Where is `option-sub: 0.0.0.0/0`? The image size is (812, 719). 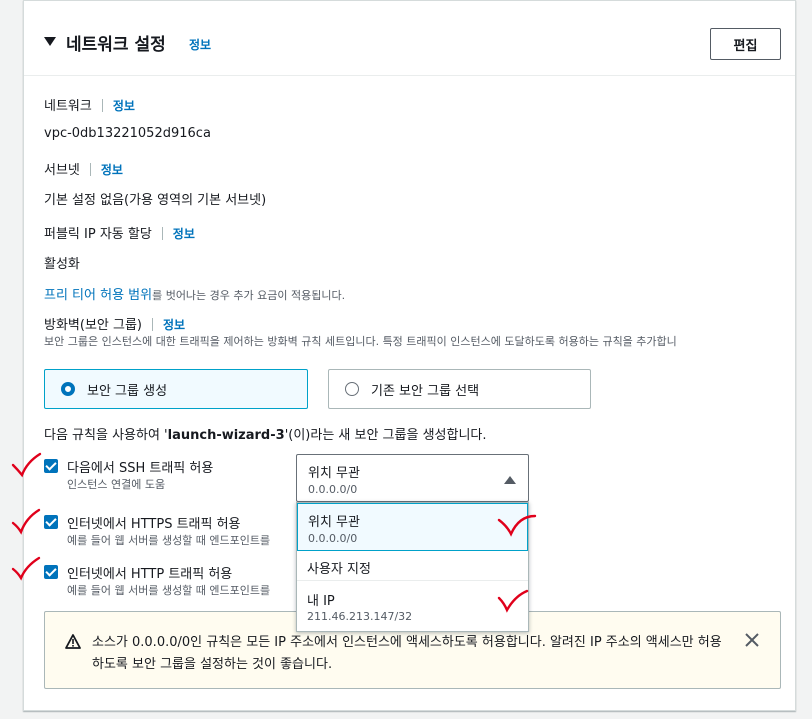
option-sub: 0.0.0.0/0 is located at coordinates (333, 538).